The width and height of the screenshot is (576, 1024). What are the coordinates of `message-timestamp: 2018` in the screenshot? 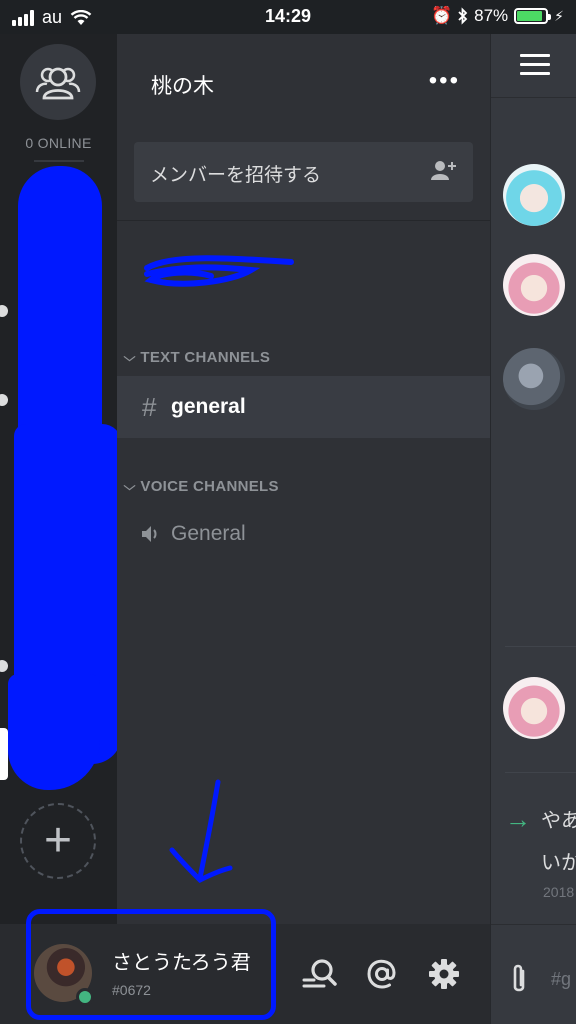 It's located at (559, 892).